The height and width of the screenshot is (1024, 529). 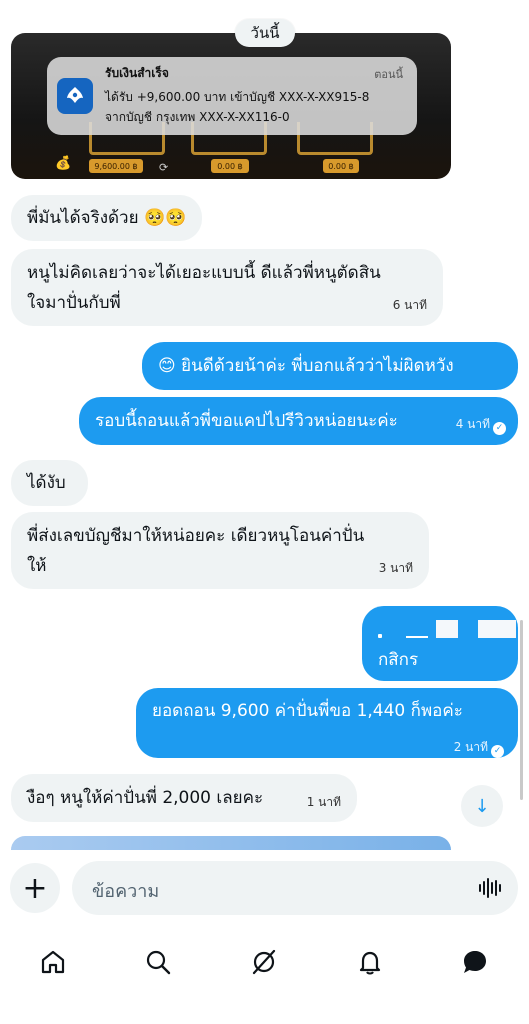 What do you see at coordinates (246, 421) in the screenshot?
I see `message-text: รอบนี้ถอนแล้วพี่ขอแคปไปรีวิวหน่อยนะค่ะ` at bounding box center [246, 421].